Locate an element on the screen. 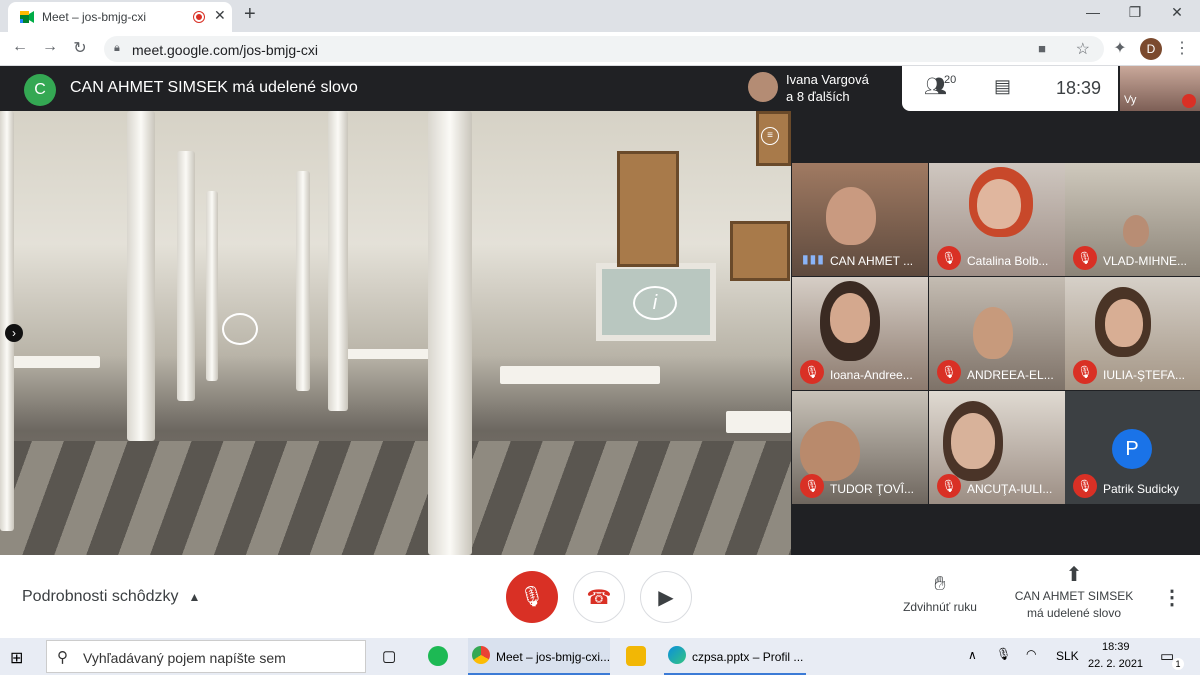  extensions-icon: ✦ is located at coordinates (1120, 48).